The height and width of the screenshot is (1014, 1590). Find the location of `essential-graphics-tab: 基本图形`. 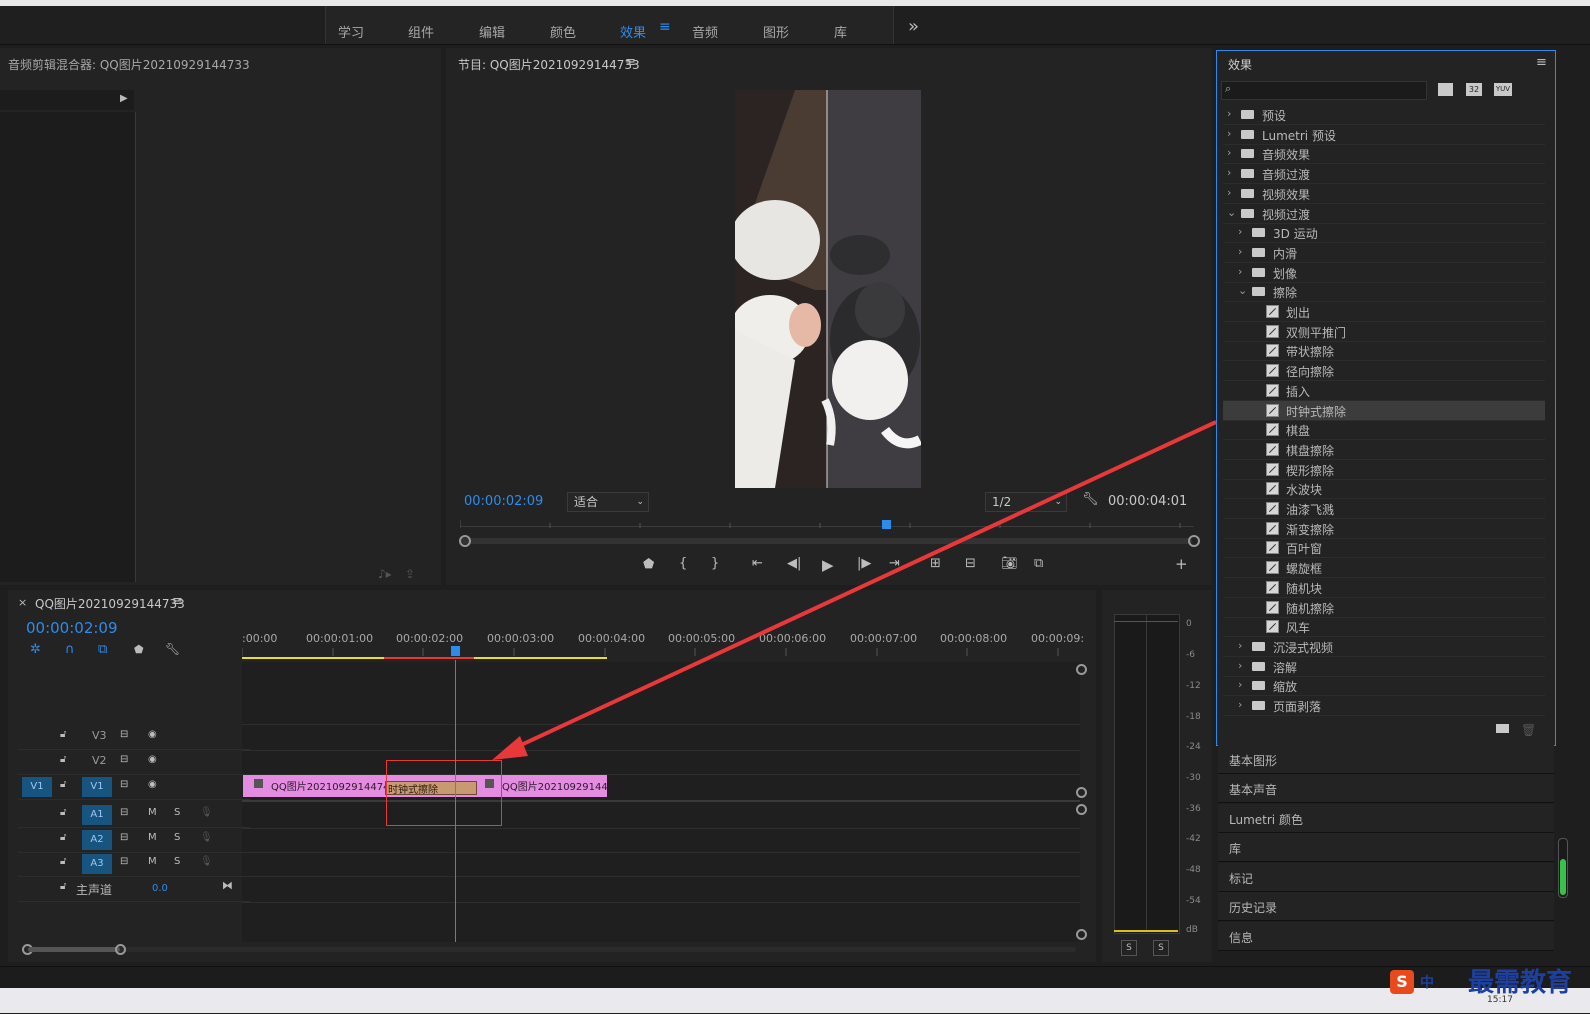

essential-graphics-tab: 基本图形 is located at coordinates (1386, 759).